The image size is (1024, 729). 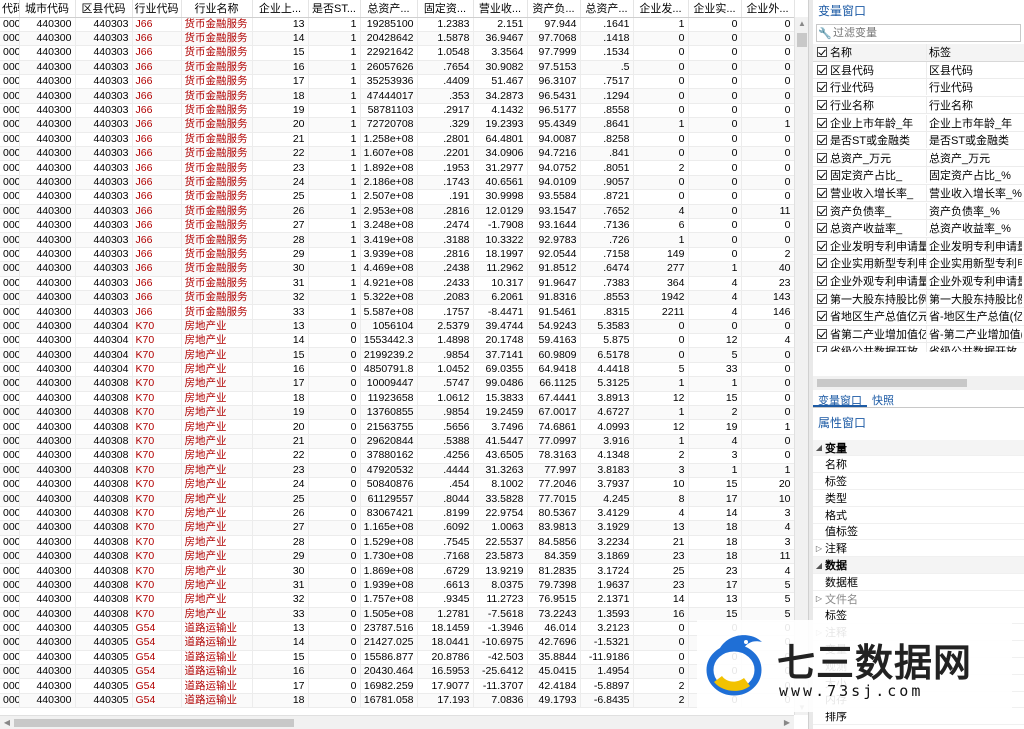 I want to click on column-header: 行业代码, so click(x=157, y=9).